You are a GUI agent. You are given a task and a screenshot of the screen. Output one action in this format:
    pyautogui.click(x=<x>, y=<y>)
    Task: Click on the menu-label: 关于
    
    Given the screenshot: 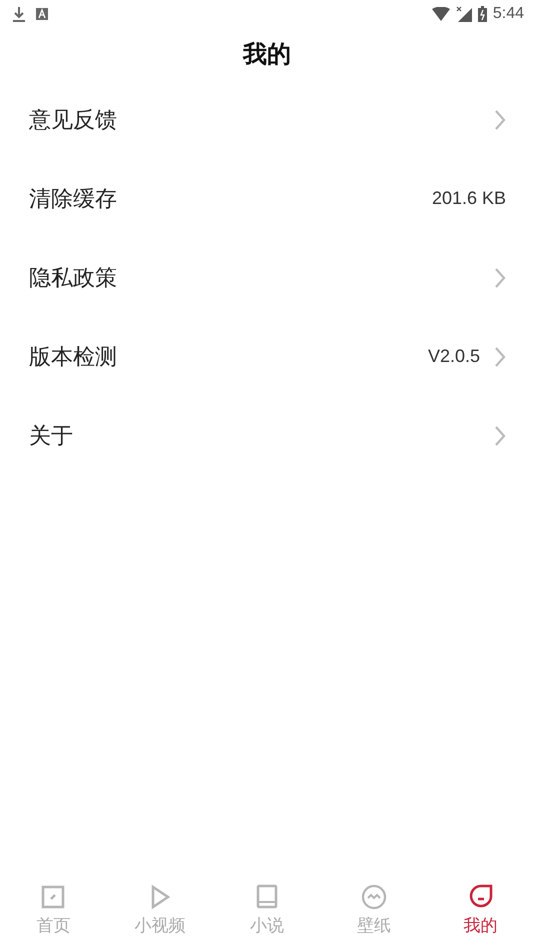 What is the action you would take?
    pyautogui.click(x=51, y=436)
    